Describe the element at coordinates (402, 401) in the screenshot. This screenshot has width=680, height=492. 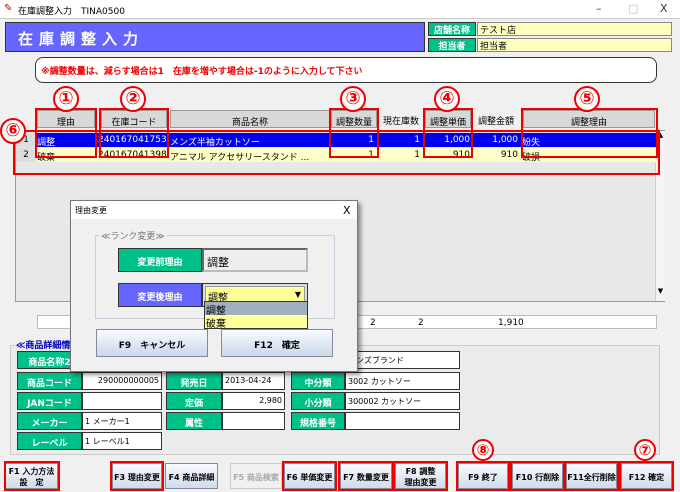
I see `small-category-value: 300002 カットソー` at that location.